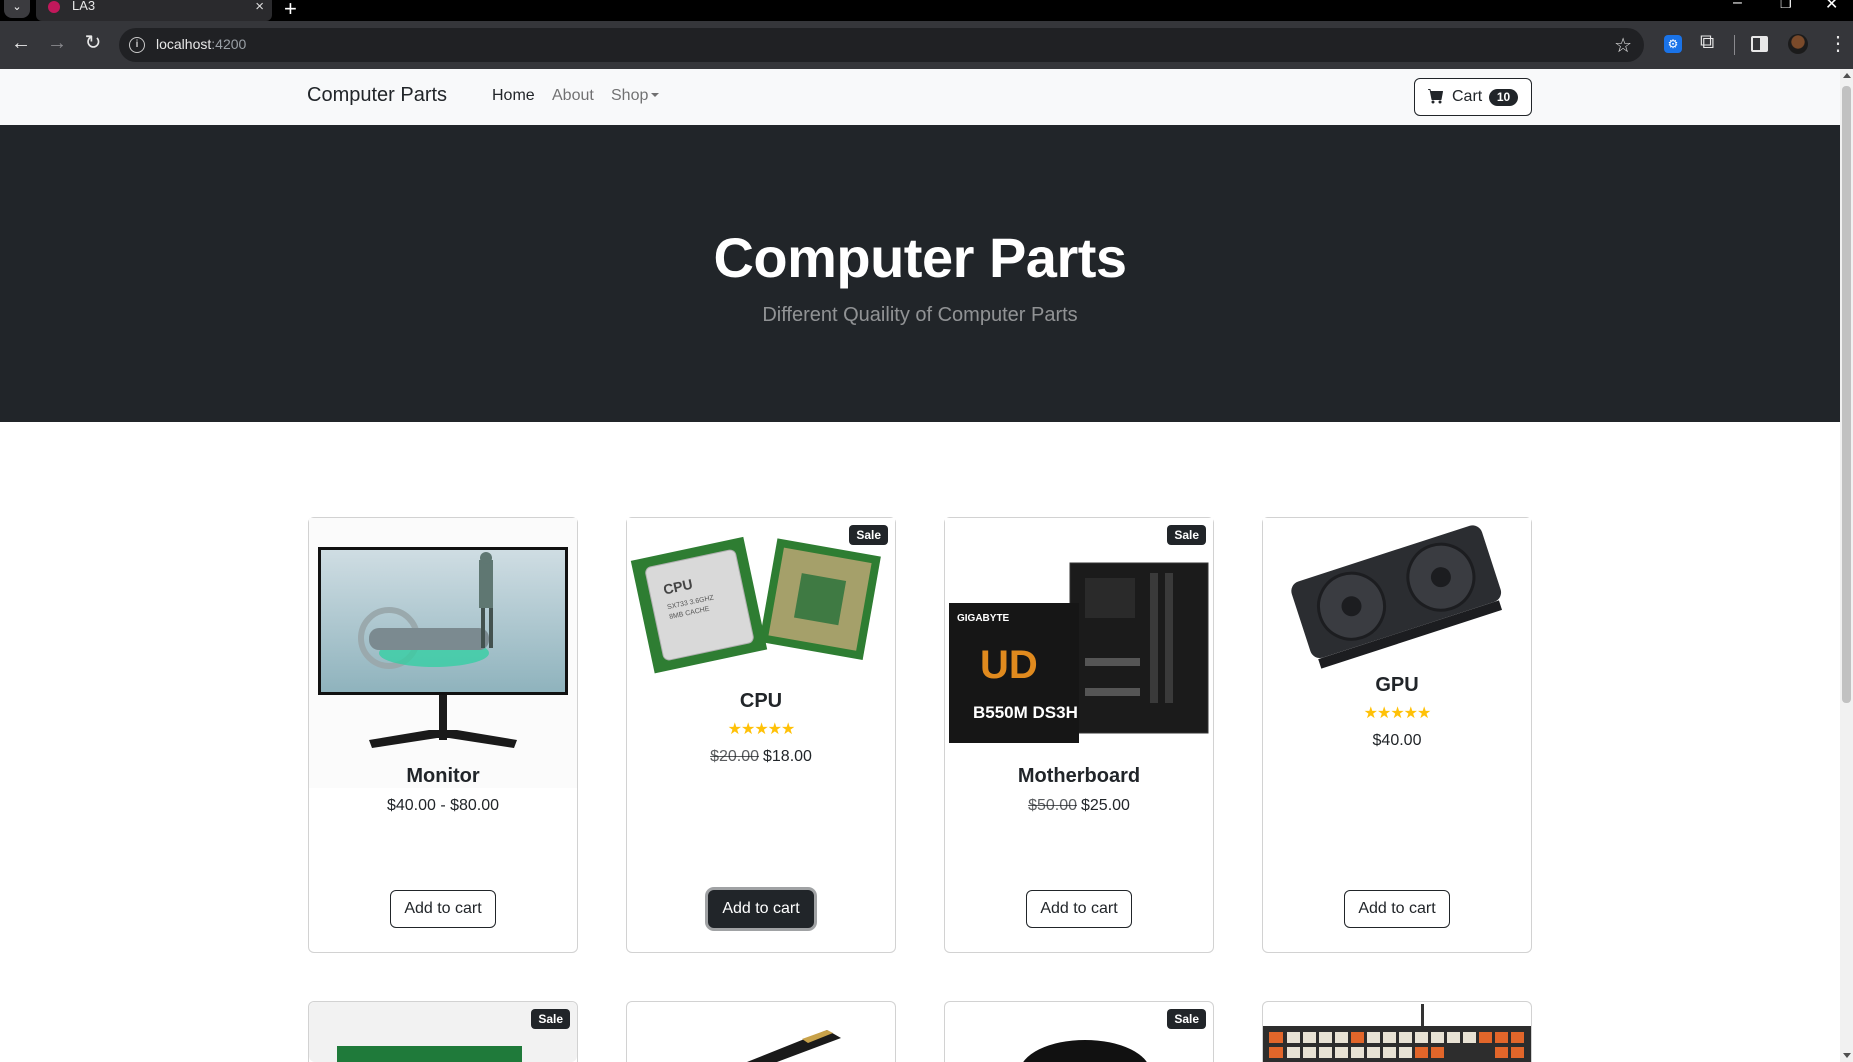 The width and height of the screenshot is (1853, 1062). What do you see at coordinates (259, 7) in the screenshot?
I see `tab-close-icon: ×` at bounding box center [259, 7].